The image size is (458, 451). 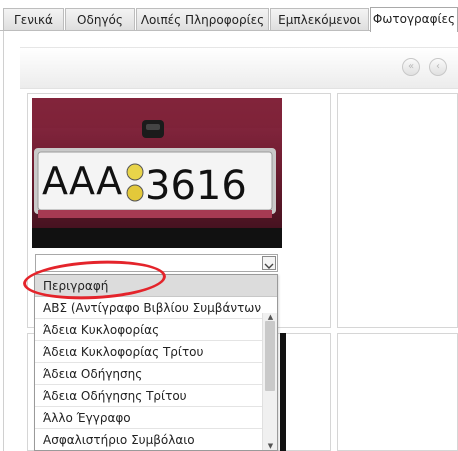 I want to click on tab-label: Λοιπές Πληροφορίες, so click(x=202, y=20).